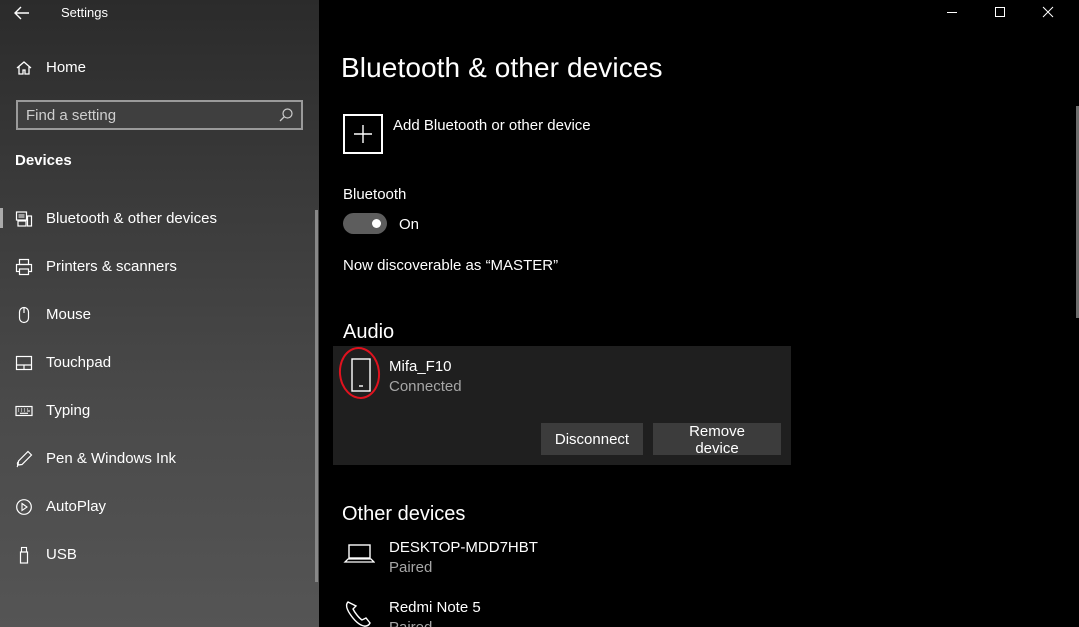 Image resolution: width=1079 pixels, height=627 pixels. I want to click on laptop-icon, so click(359, 553).